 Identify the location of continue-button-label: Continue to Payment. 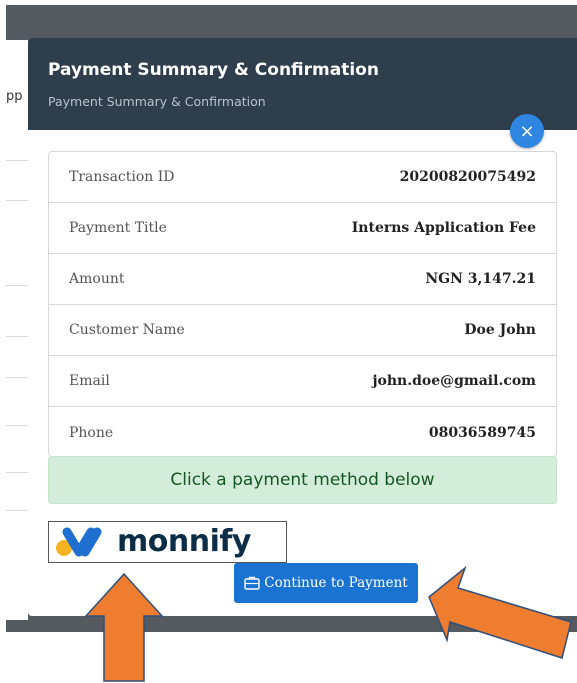
(336, 583).